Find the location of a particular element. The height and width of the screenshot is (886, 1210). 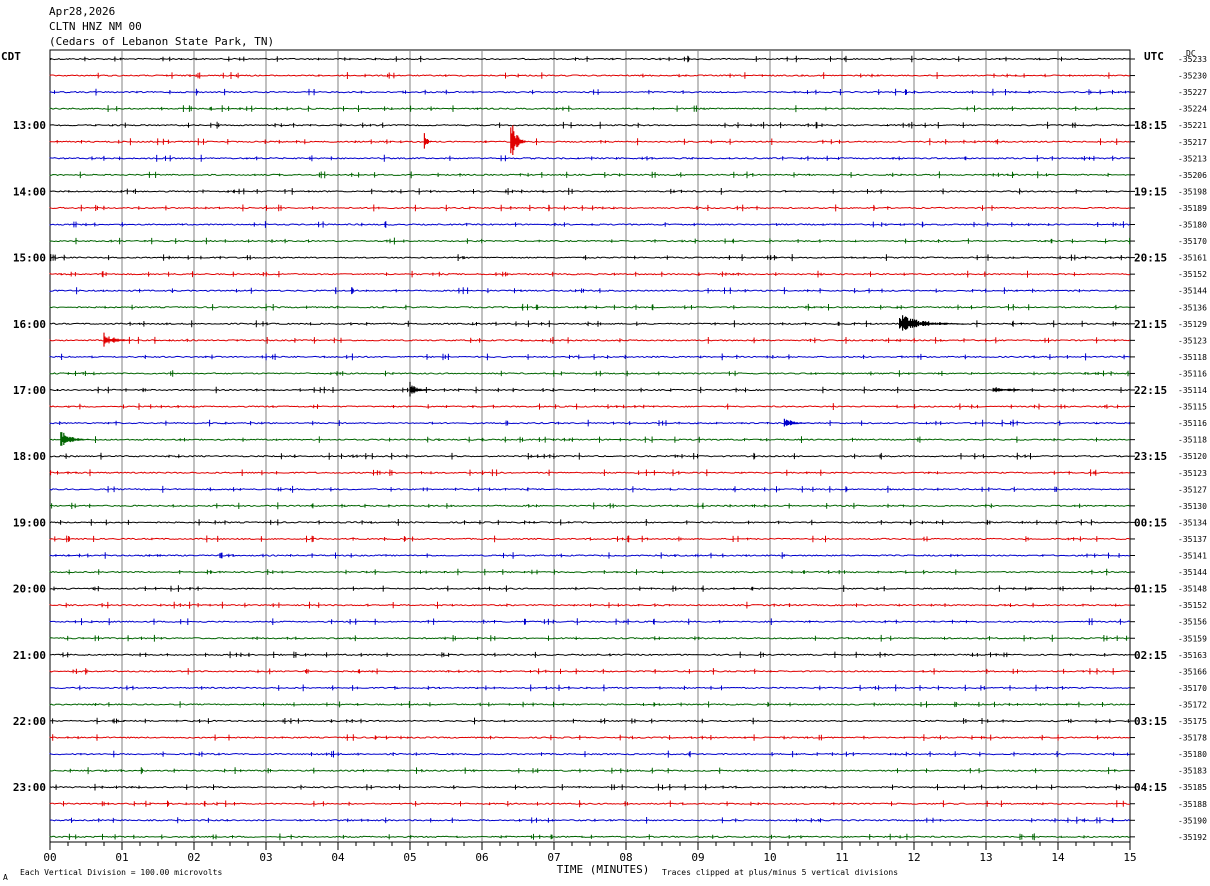

hour-label-left: 20:00 is located at coordinates (29, 589).